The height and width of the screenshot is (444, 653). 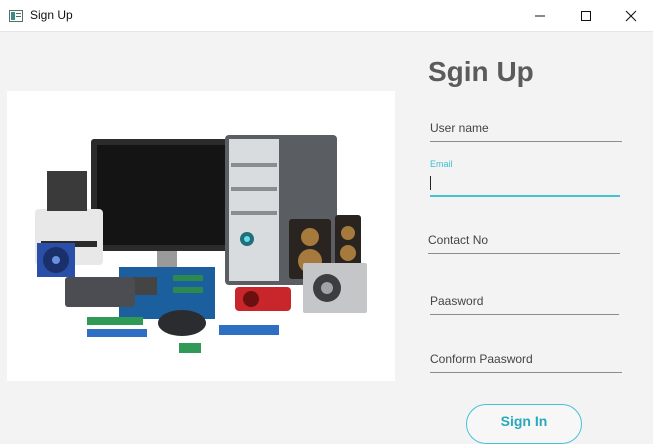 I want to click on password-placeholder: Paasword, so click(x=457, y=301).